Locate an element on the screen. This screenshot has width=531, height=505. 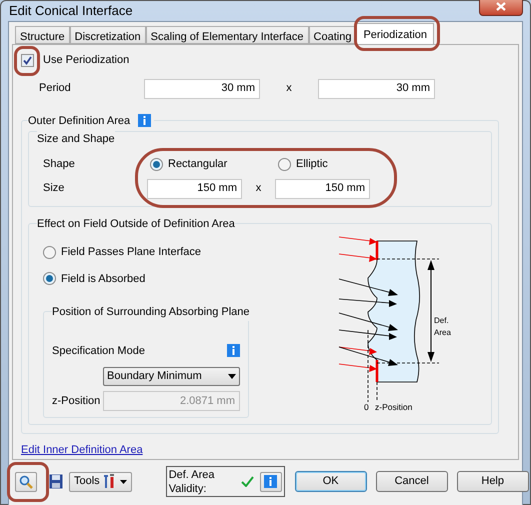
z-position-label: z-Position is located at coordinates (393, 407).